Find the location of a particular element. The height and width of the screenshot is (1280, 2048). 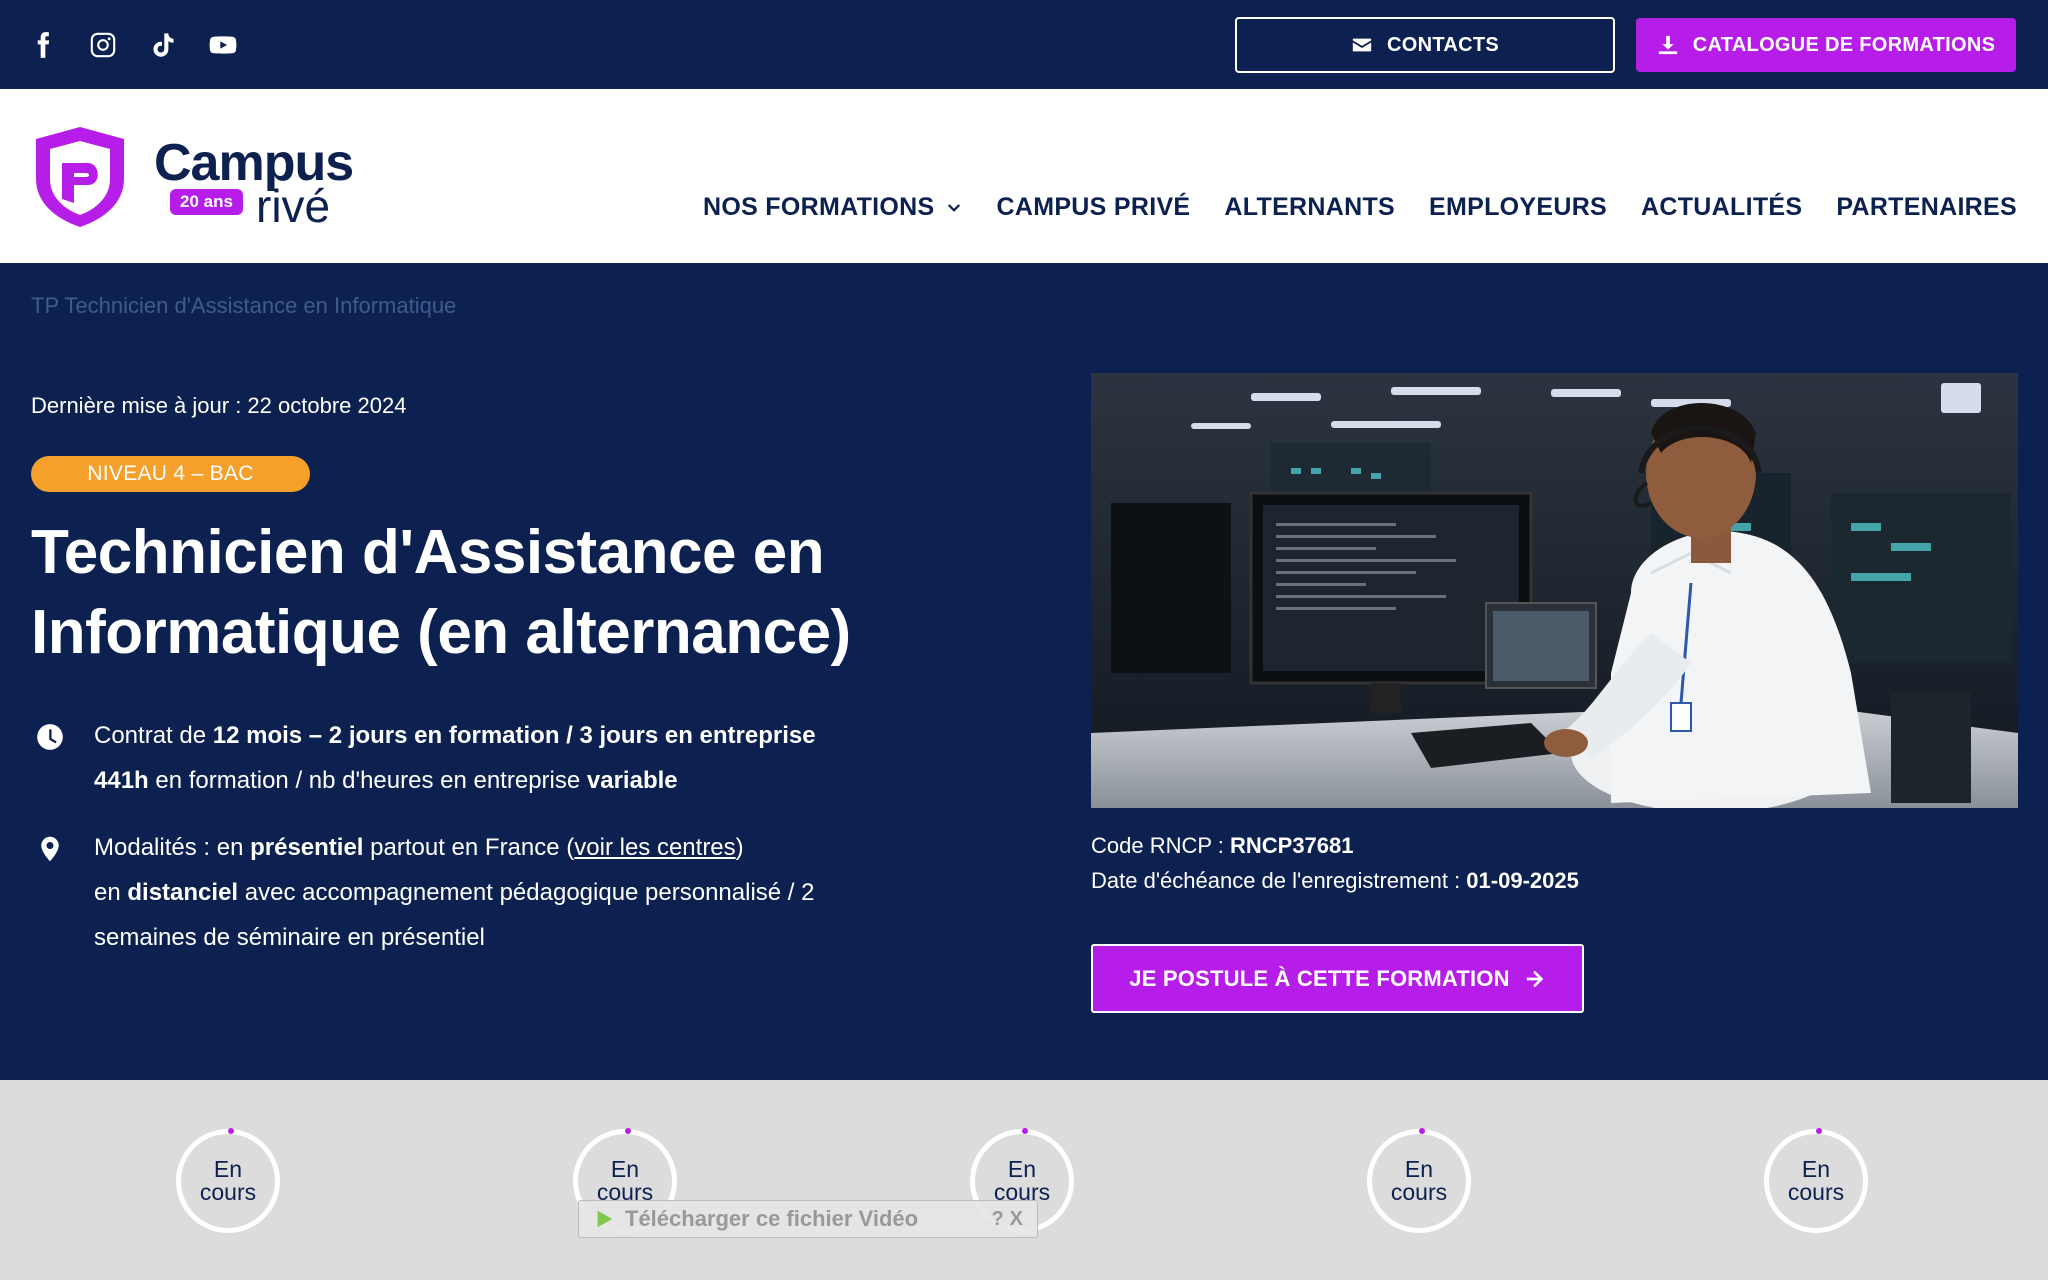

modalities-line2-prefix: en is located at coordinates (111, 892).